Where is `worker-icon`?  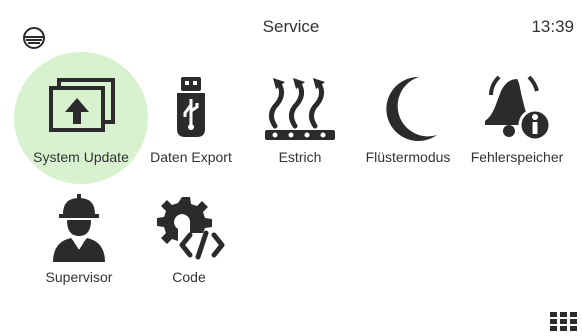
worker-icon is located at coordinates (79, 226).